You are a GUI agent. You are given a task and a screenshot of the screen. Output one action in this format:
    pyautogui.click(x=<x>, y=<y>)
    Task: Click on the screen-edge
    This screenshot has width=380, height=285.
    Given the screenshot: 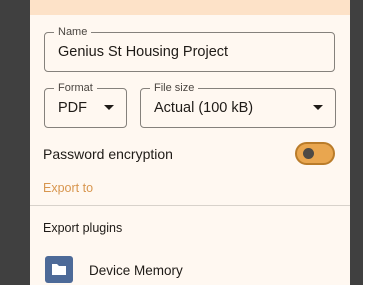 What is the action you would take?
    pyautogui.click(x=371, y=142)
    